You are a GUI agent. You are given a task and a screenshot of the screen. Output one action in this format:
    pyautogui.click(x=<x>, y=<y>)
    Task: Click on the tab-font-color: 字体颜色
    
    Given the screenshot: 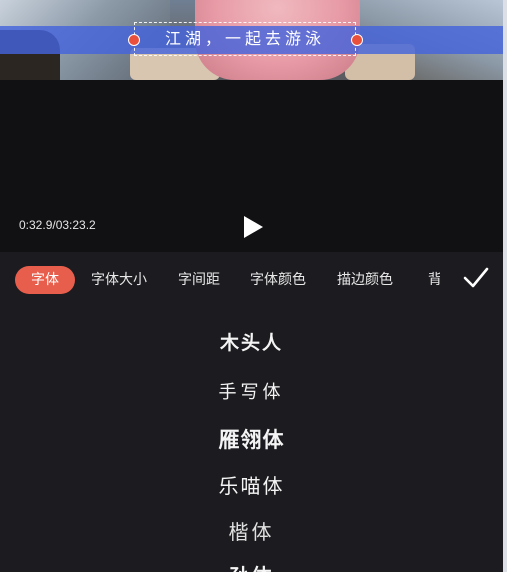 What is the action you would take?
    pyautogui.click(x=278, y=280)
    